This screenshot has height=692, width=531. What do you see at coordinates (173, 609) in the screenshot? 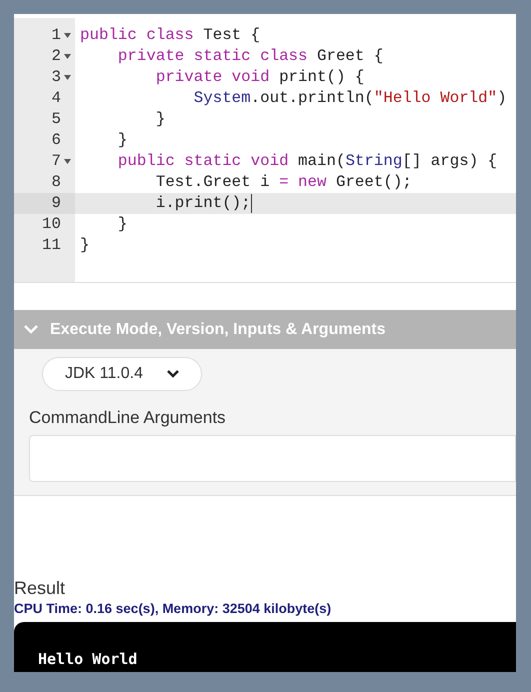
I see `execution-stats: CPU Time: 0.16 sec(s), Memory: 32504 kilobyte(s)` at bounding box center [173, 609].